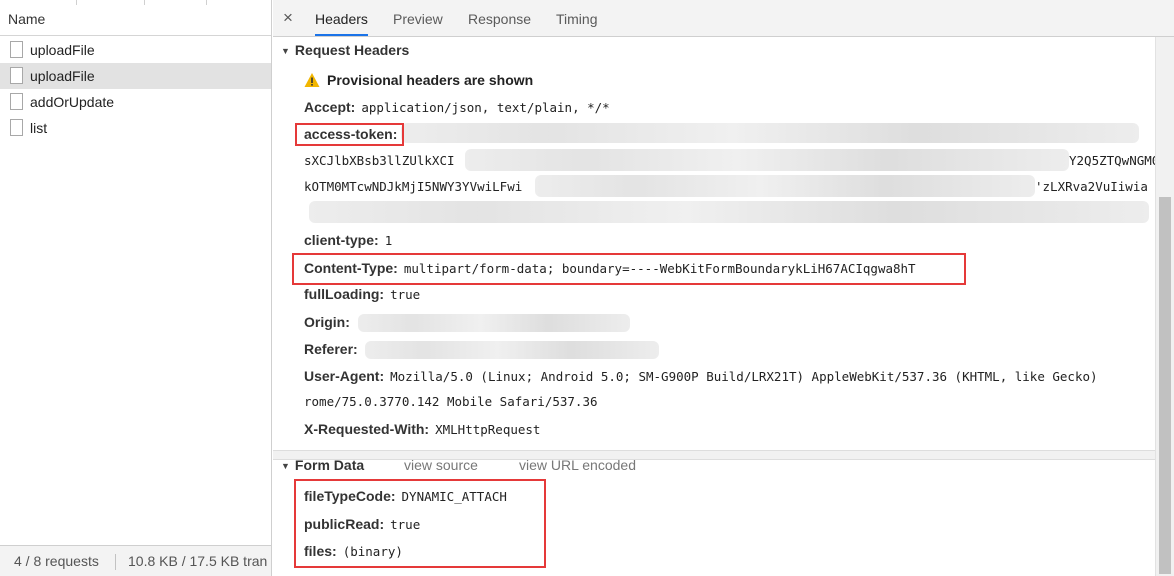  I want to click on header-fullloading: fullLoading: true, so click(362, 294).